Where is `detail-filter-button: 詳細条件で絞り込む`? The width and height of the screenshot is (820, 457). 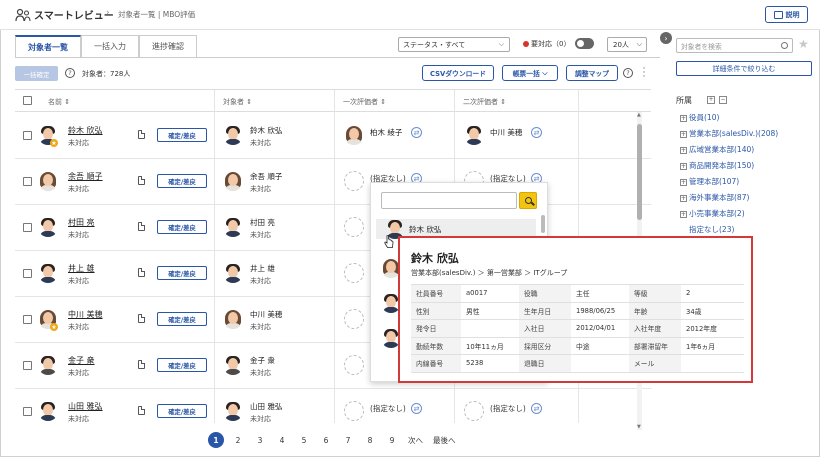
detail-filter-button: 詳細条件で絞り込む is located at coordinates (744, 68).